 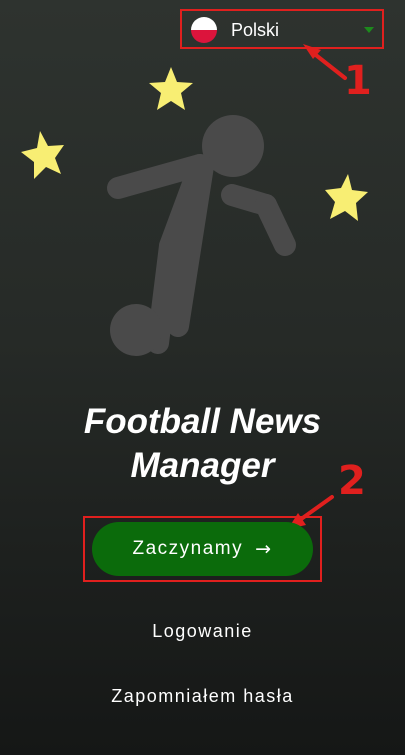 I want to click on annotation-number-1: 1, so click(x=358, y=81).